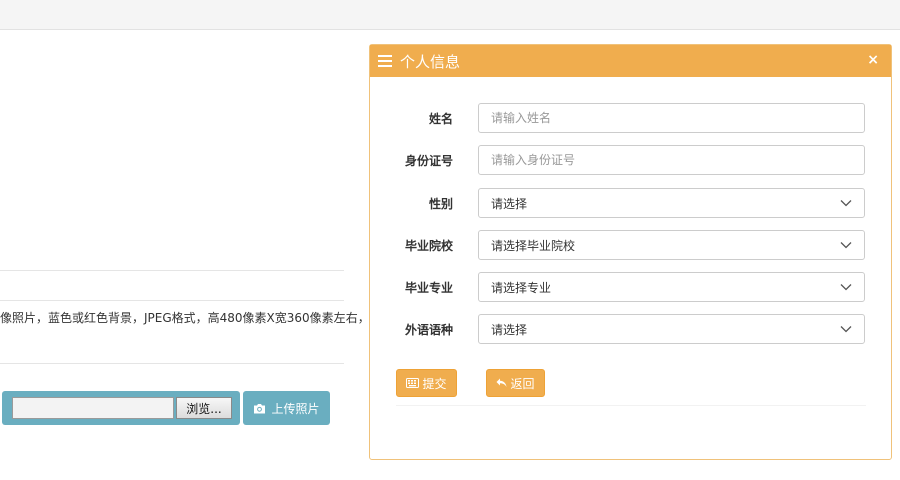 Image resolution: width=900 pixels, height=480 pixels. Describe the element at coordinates (434, 383) in the screenshot. I see `submit-label: 提交` at that location.